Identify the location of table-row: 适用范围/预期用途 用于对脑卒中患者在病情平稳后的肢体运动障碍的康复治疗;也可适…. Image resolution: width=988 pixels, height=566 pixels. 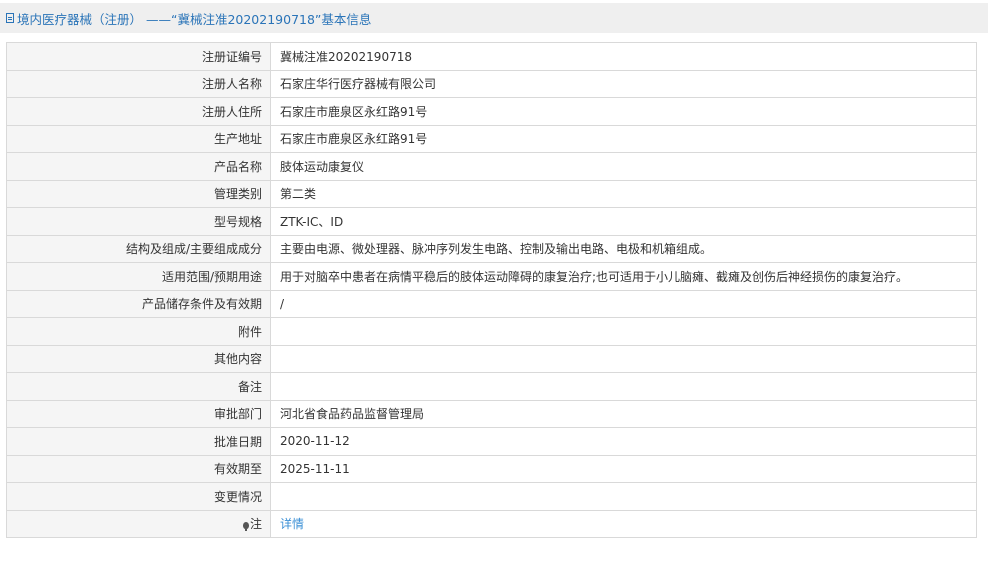
(491, 276).